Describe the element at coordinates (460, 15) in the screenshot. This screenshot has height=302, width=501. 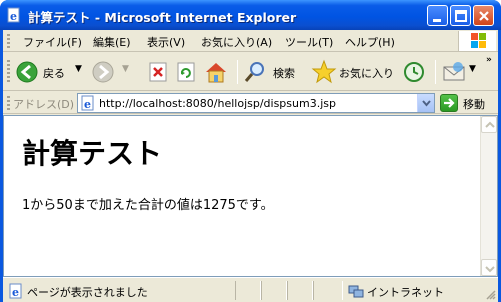
I see `maximize-button` at that location.